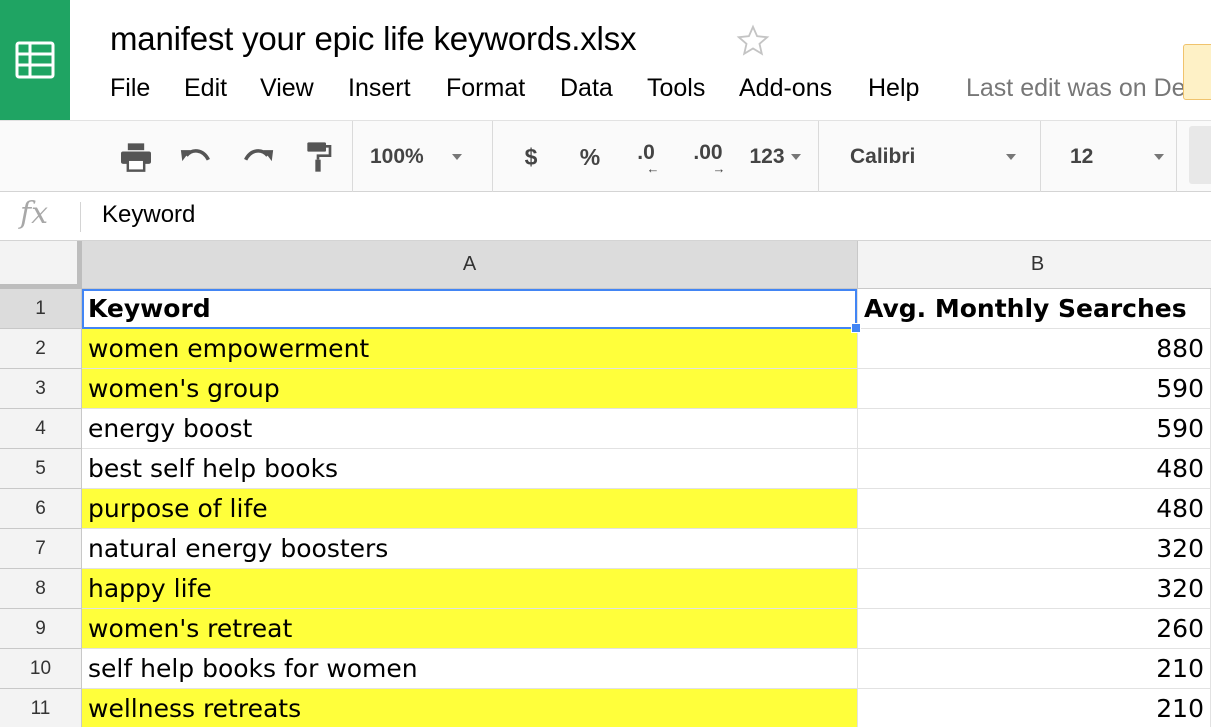 The height and width of the screenshot is (727, 1211). I want to click on keyword-cell: natural energy boosters, so click(470, 549).